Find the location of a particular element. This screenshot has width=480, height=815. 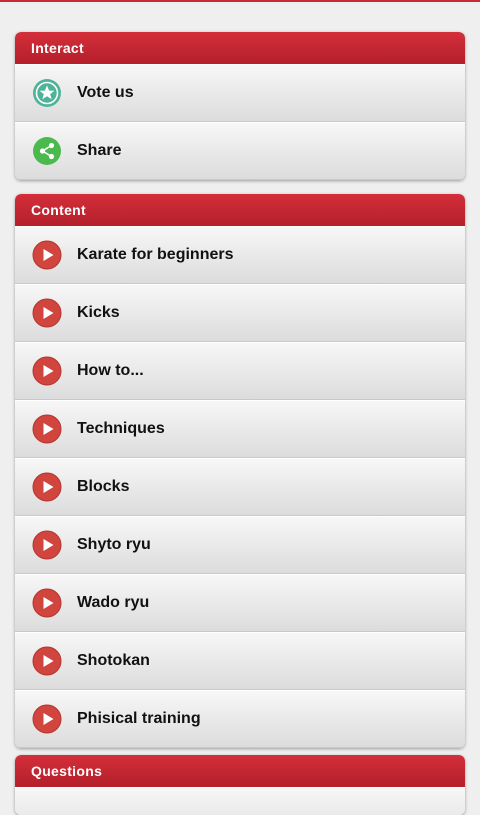

share-item: Share is located at coordinates (240, 151).